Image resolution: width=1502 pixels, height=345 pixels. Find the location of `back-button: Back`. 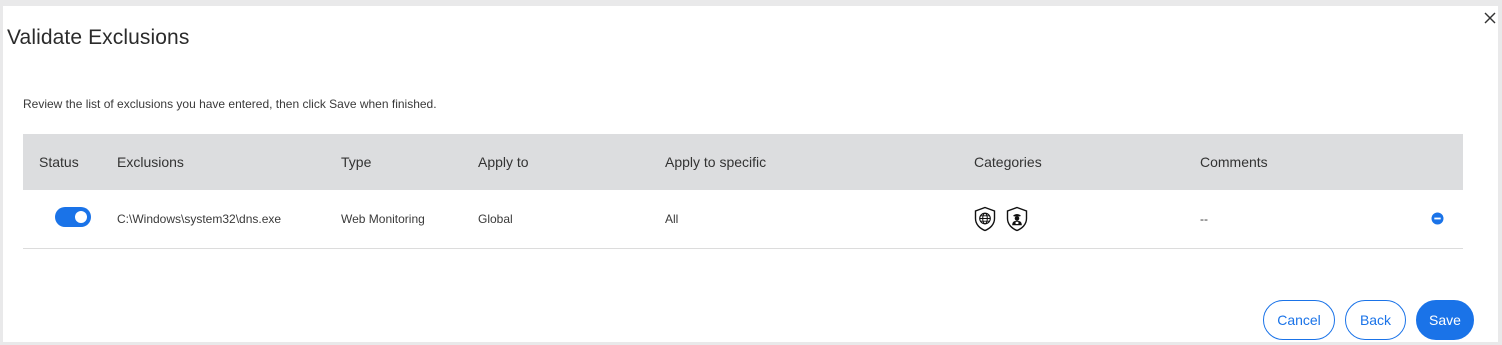

back-button: Back is located at coordinates (1375, 320).